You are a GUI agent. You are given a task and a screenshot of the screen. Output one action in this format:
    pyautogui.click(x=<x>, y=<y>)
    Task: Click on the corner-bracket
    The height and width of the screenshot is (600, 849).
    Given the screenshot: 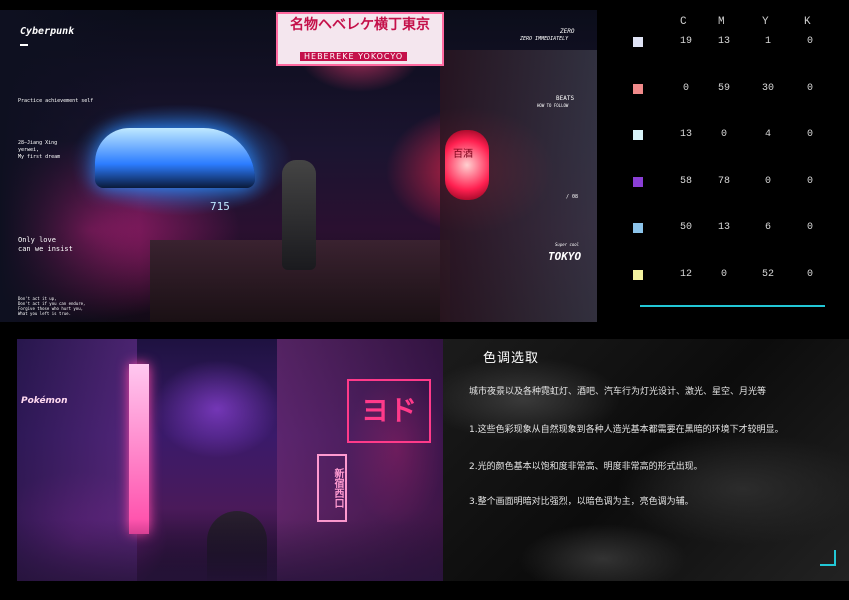 What is the action you would take?
    pyautogui.click(x=828, y=558)
    